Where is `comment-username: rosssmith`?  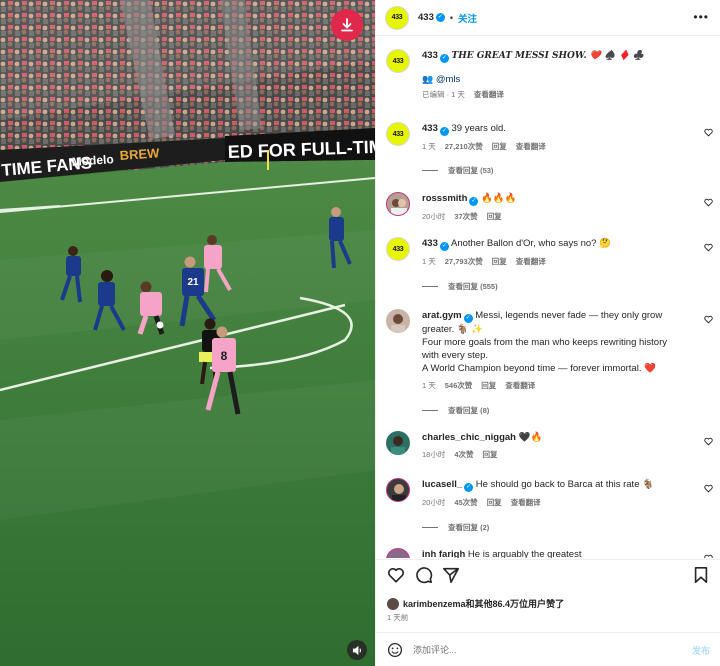 comment-username: rosssmith is located at coordinates (444, 198).